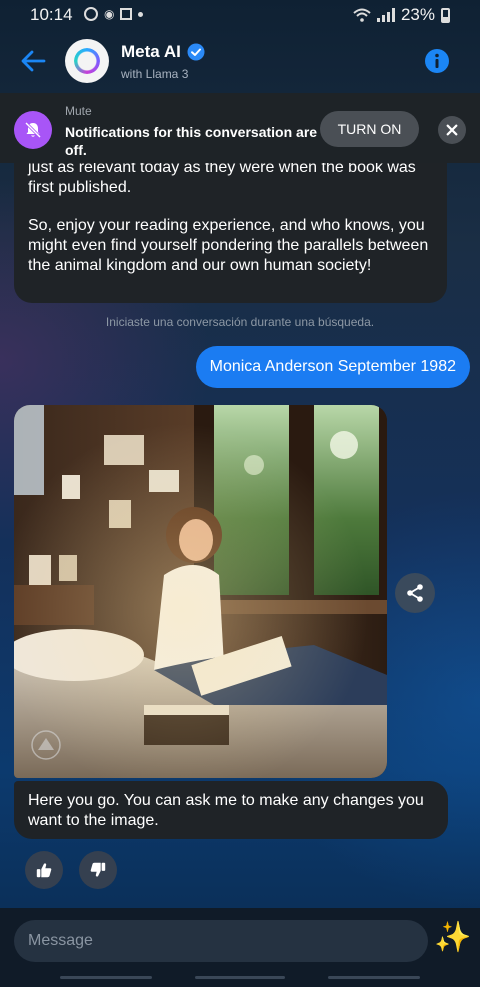  I want to click on mute-label: Mute, so click(78, 111).